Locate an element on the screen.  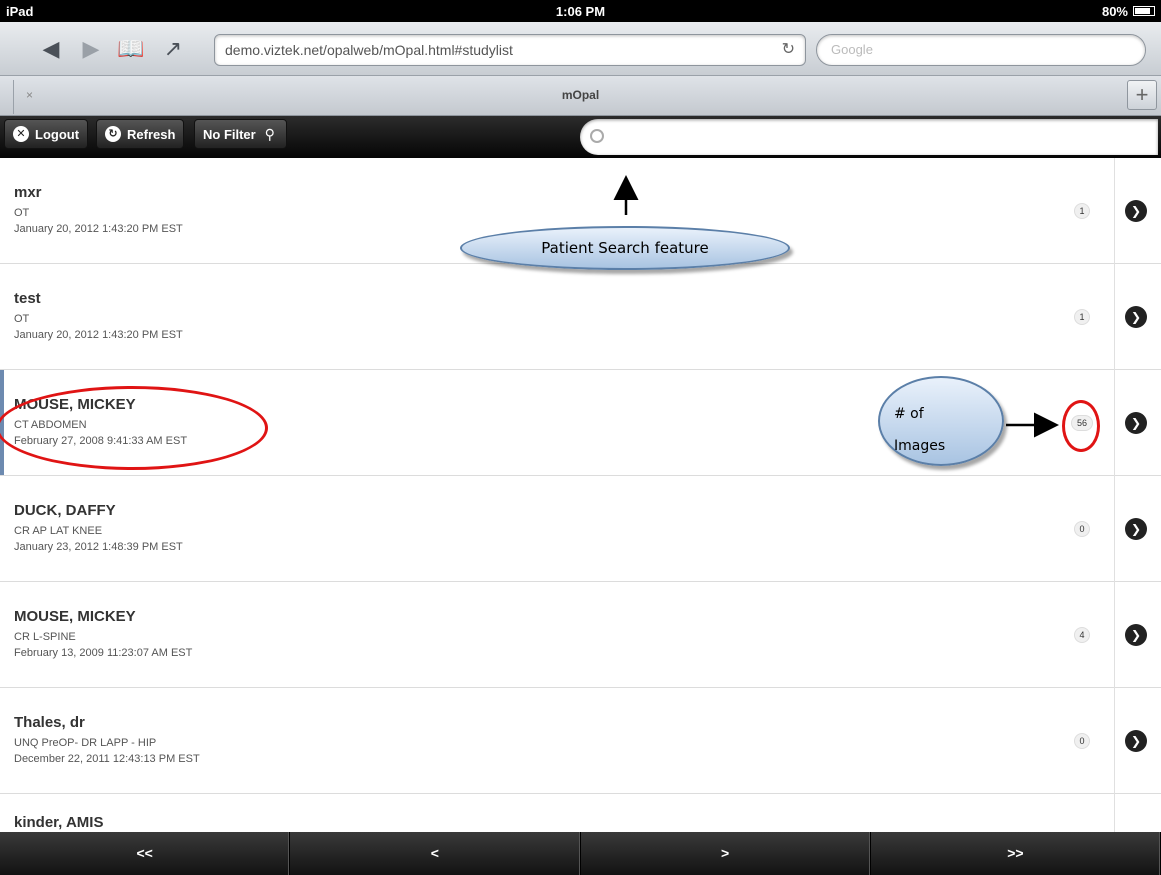
reload-icon: ↻ is located at coordinates (788, 50).